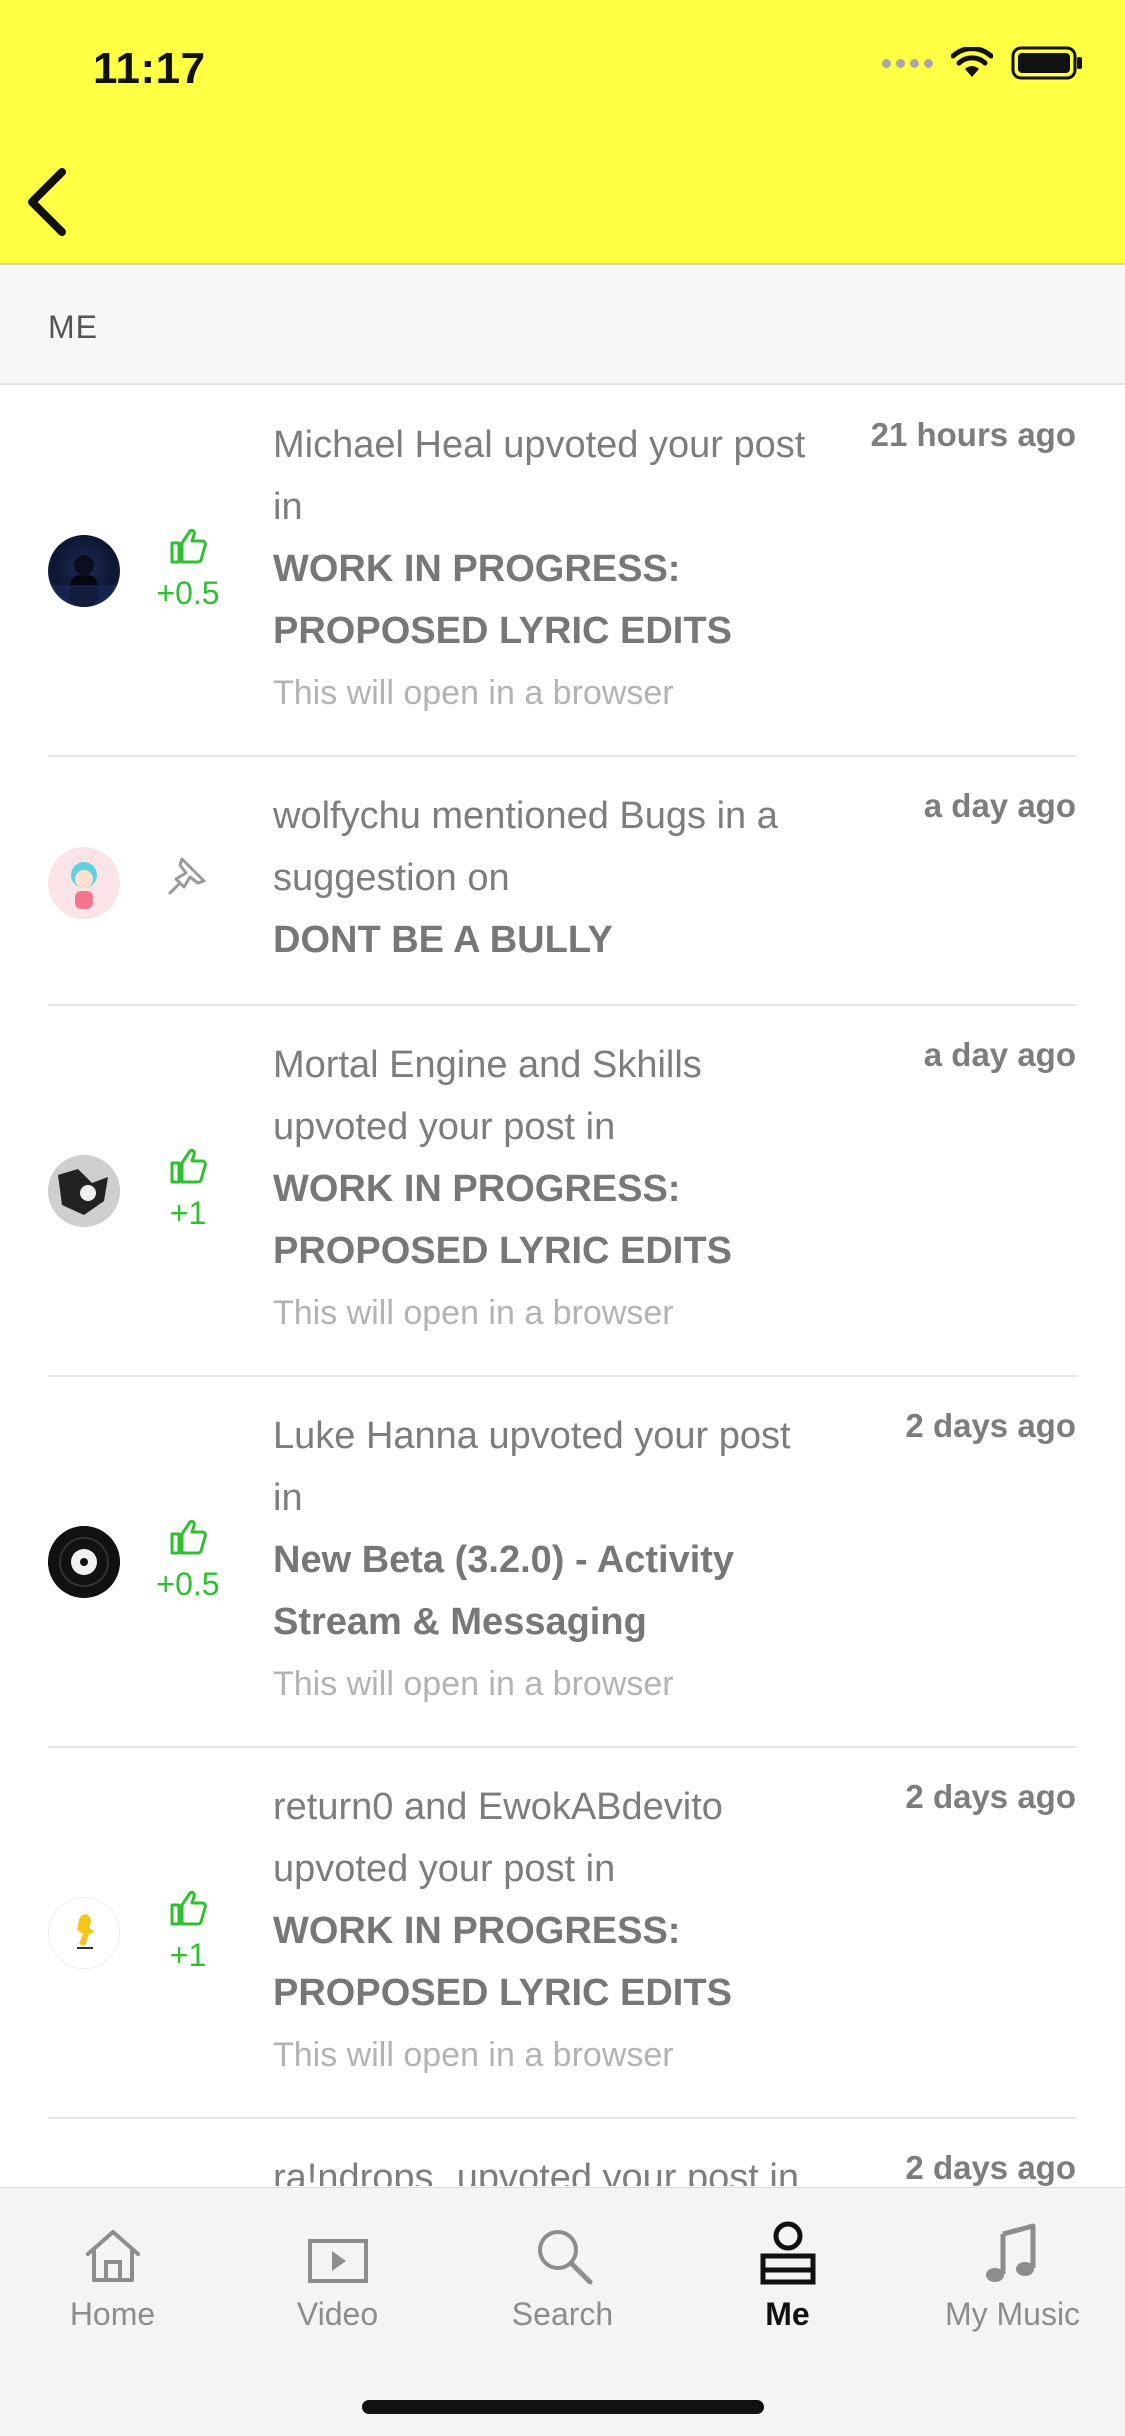 This screenshot has width=1125, height=2436. Describe the element at coordinates (73, 327) in the screenshot. I see `section-title: ME` at that location.